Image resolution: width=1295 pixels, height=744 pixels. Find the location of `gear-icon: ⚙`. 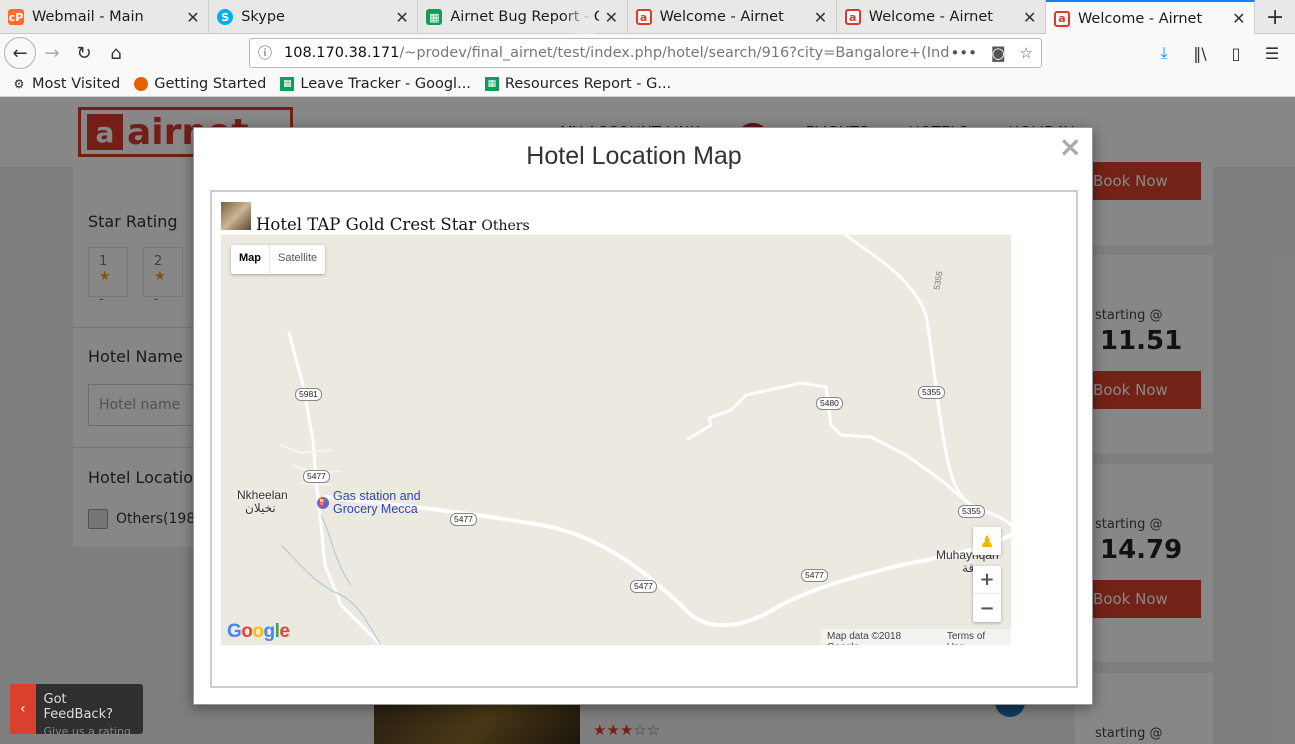

gear-icon: ⚙ is located at coordinates (19, 84).